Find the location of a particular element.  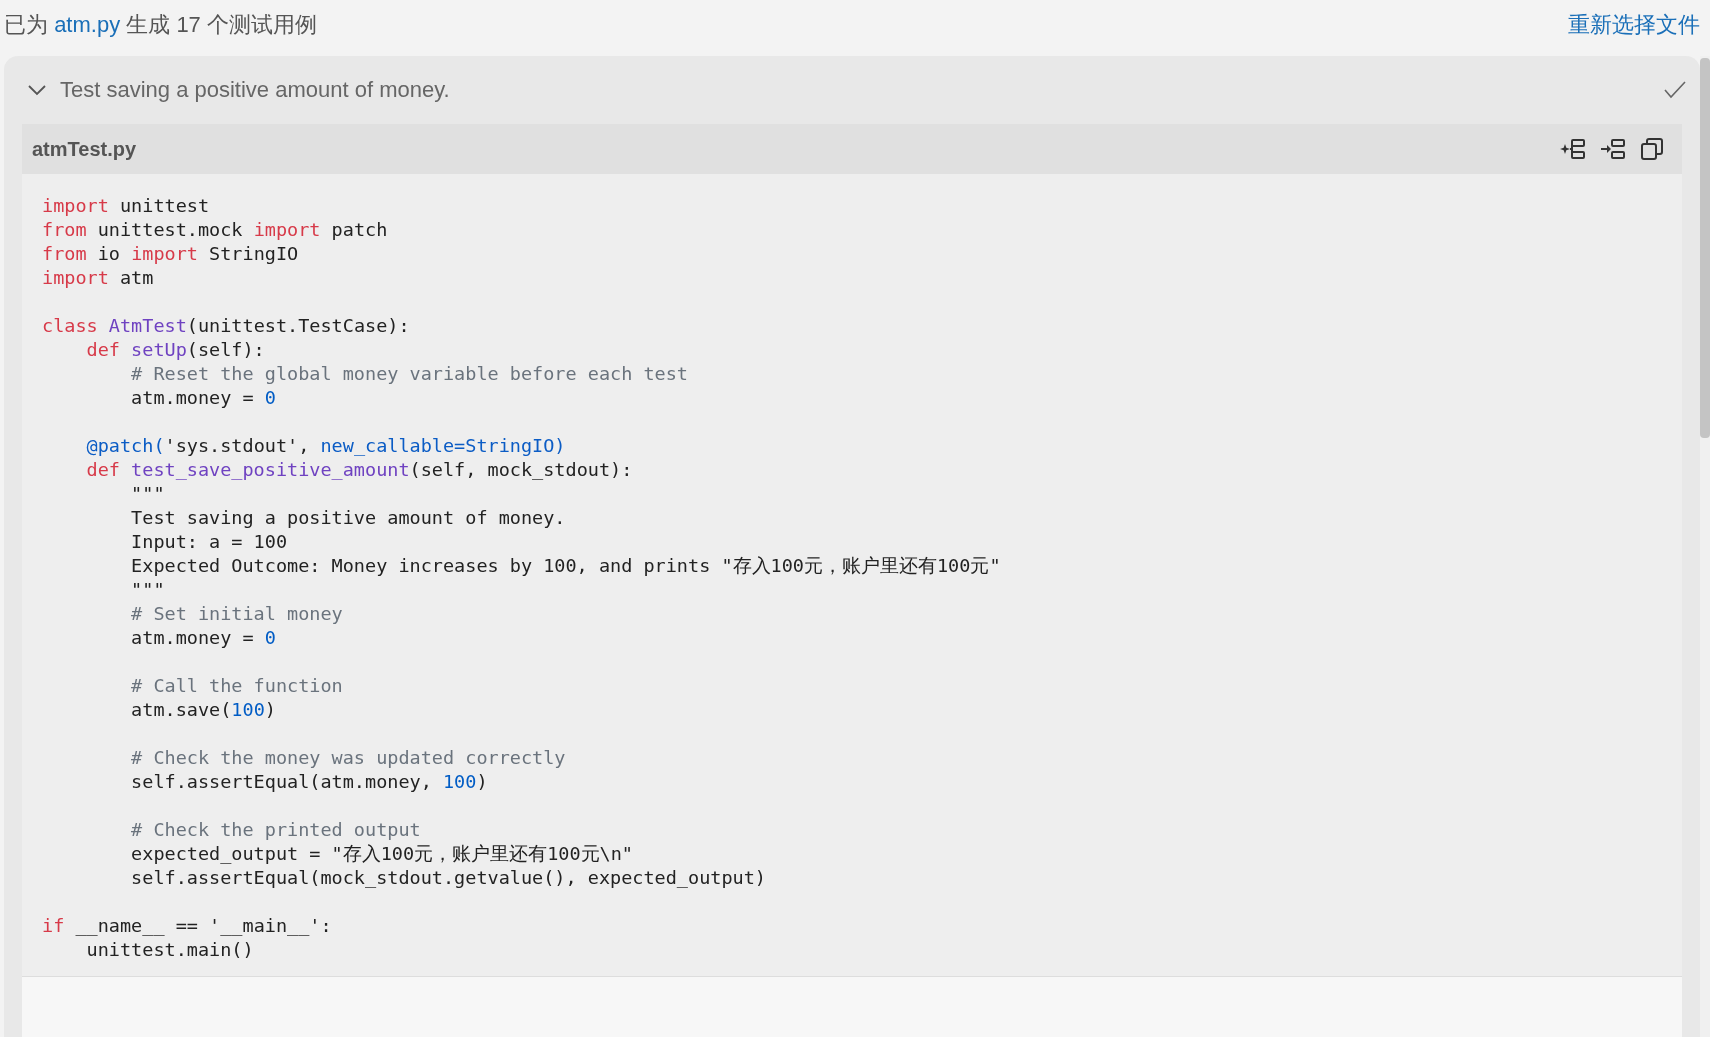

prompt-input-field is located at coordinates (852, 1006).